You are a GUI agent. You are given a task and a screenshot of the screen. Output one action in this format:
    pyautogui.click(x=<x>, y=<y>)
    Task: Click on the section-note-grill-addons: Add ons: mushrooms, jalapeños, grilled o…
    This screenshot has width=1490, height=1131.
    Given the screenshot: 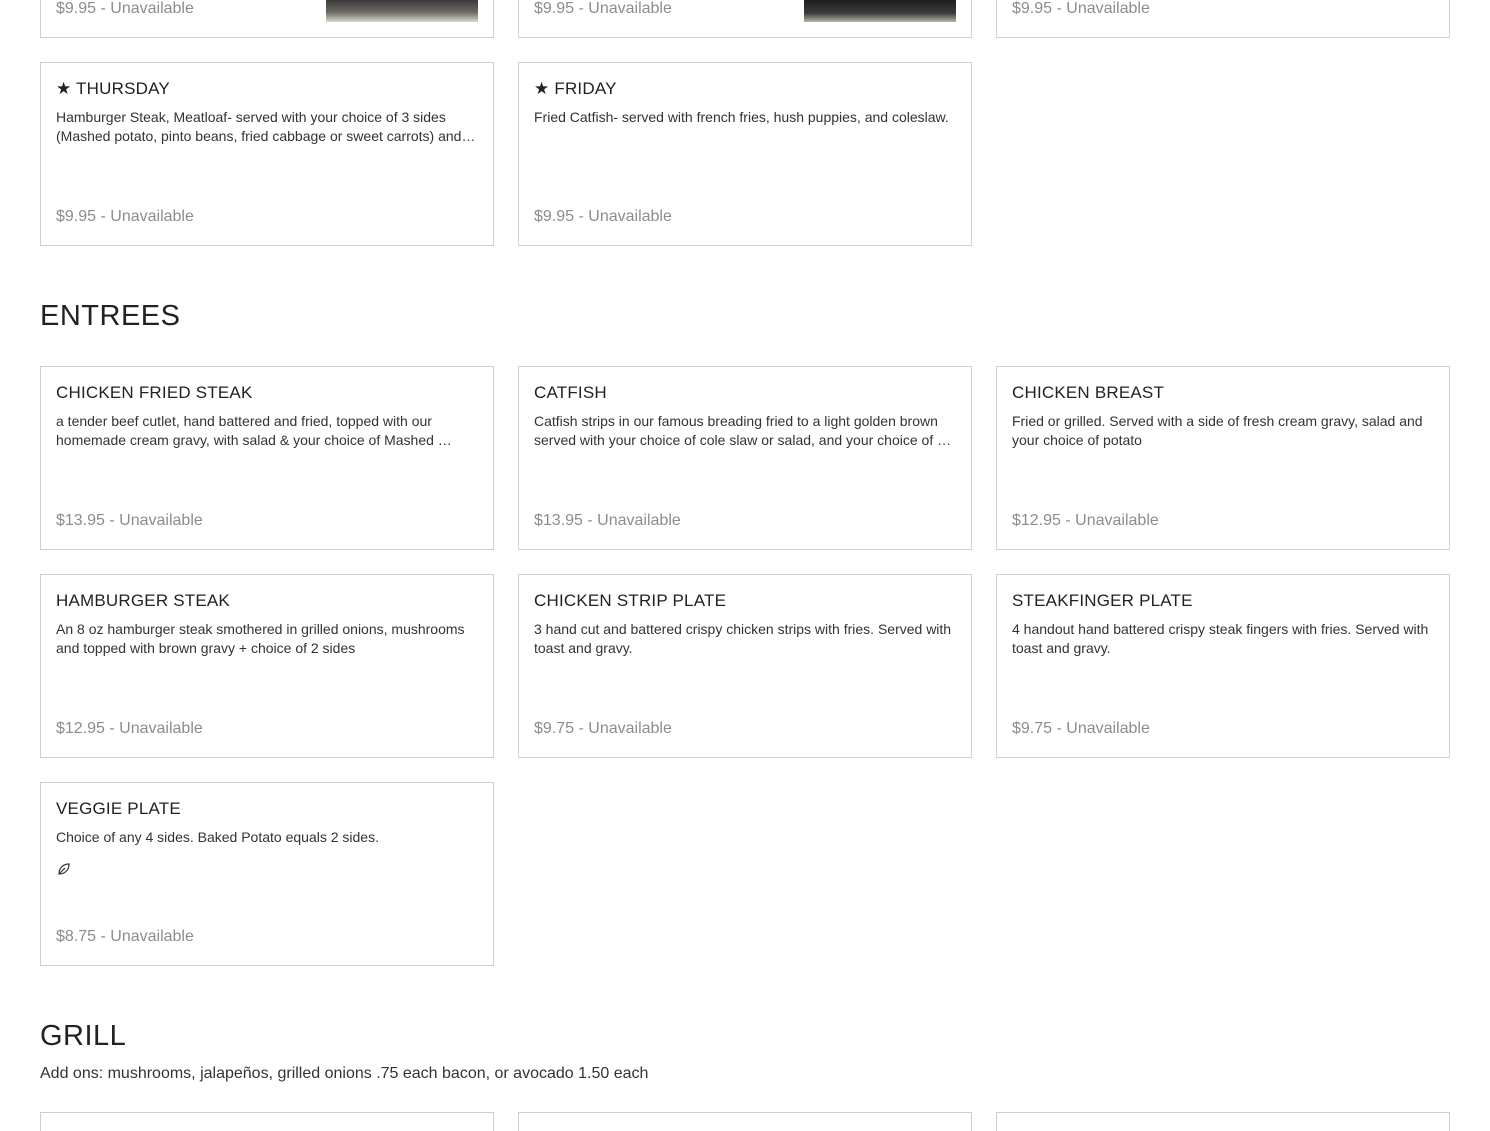 What is the action you would take?
    pyautogui.click(x=344, y=1073)
    